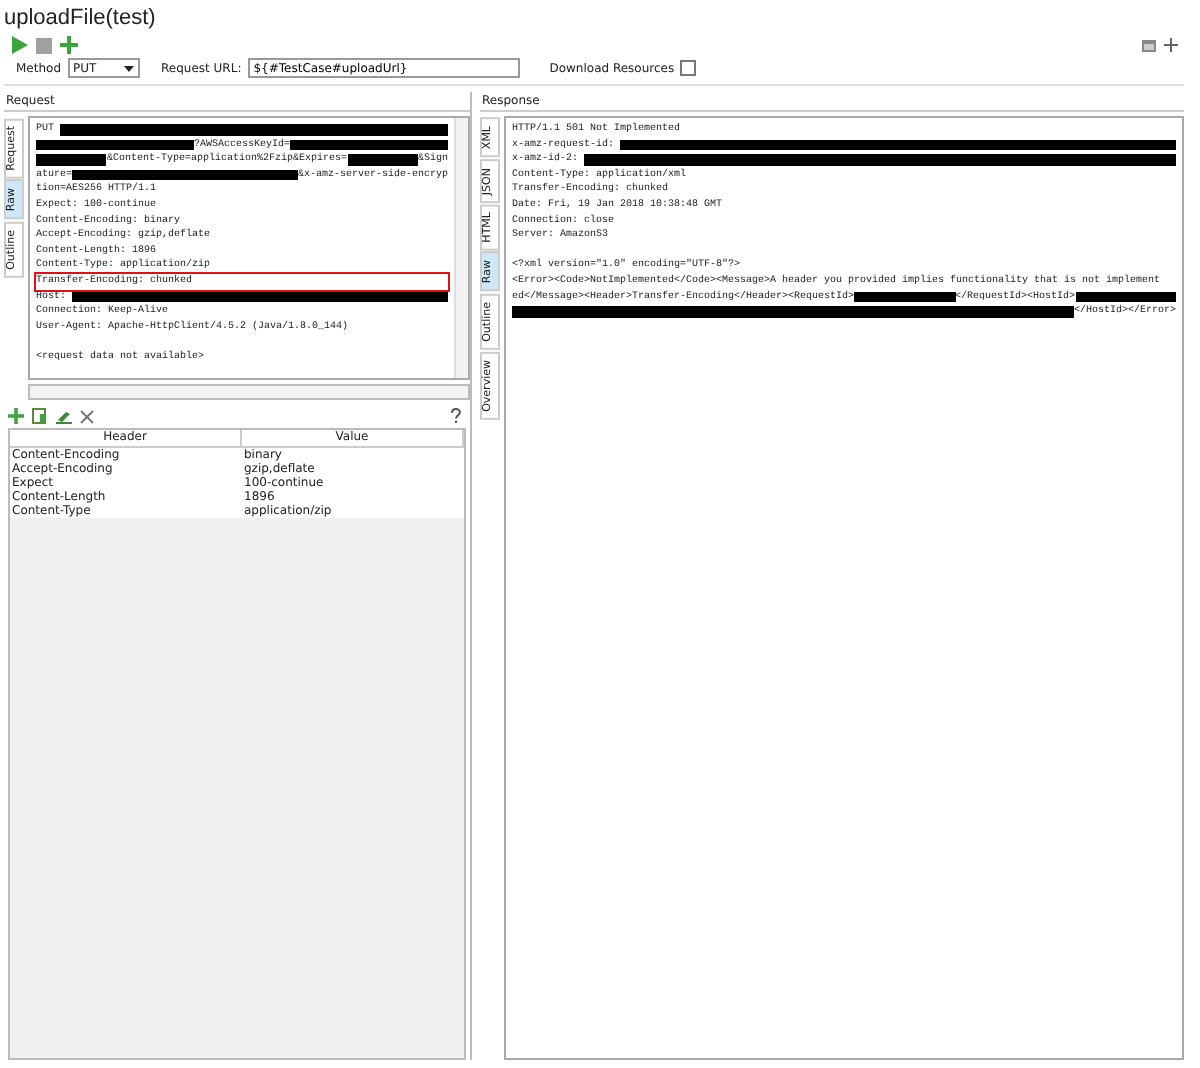 This screenshot has width=1200, height=1068. What do you see at coordinates (81, 18) in the screenshot?
I see `window-title: uploadFile(test)` at bounding box center [81, 18].